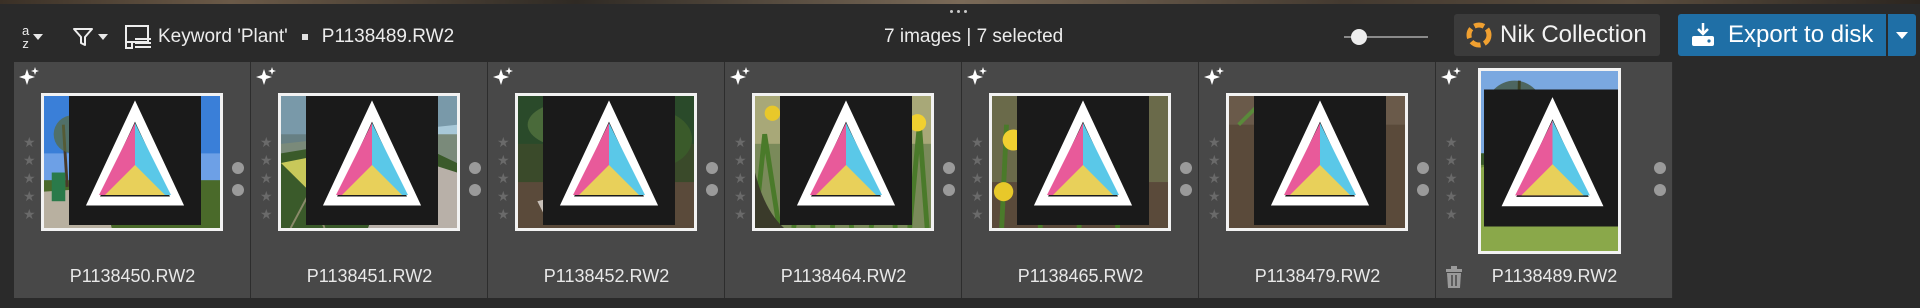 Image resolution: width=1920 pixels, height=308 pixels. I want to click on keyword-filter-label: Keyword 'Plant', so click(223, 36).